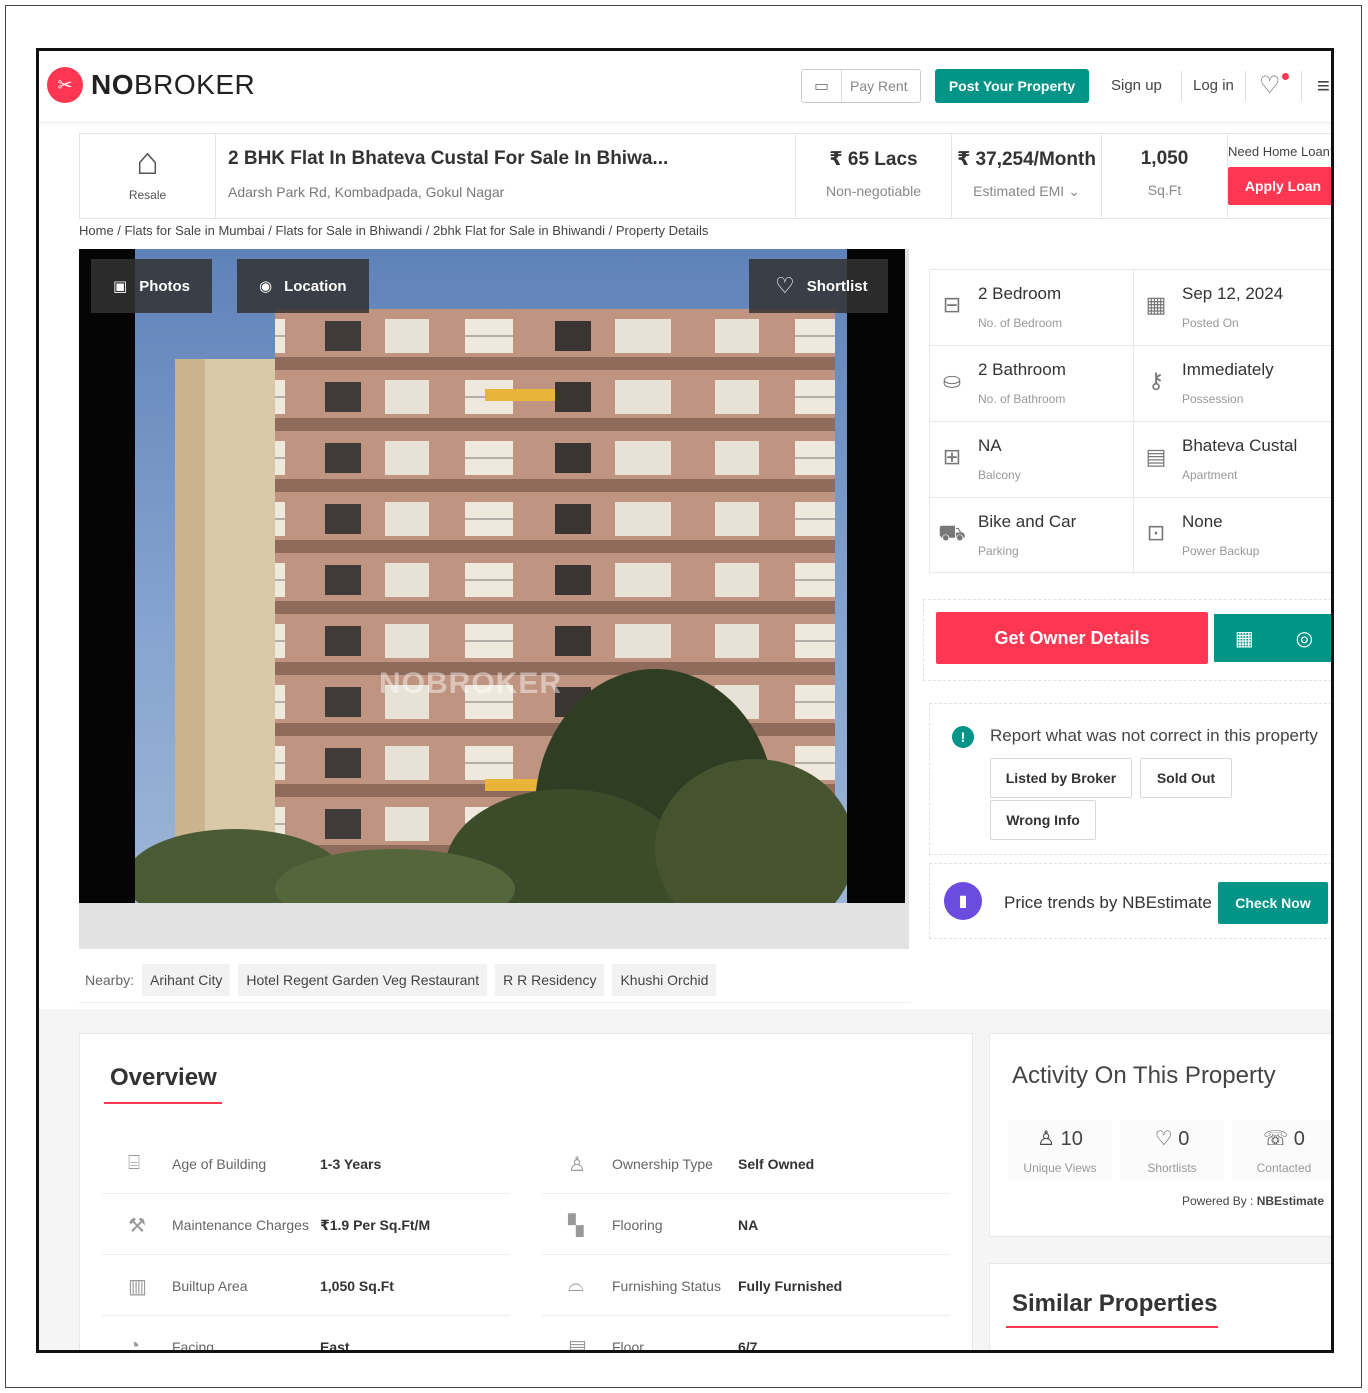 The image size is (1368, 1393). What do you see at coordinates (1012, 86) in the screenshot?
I see `post-property-button: Post Your Property` at bounding box center [1012, 86].